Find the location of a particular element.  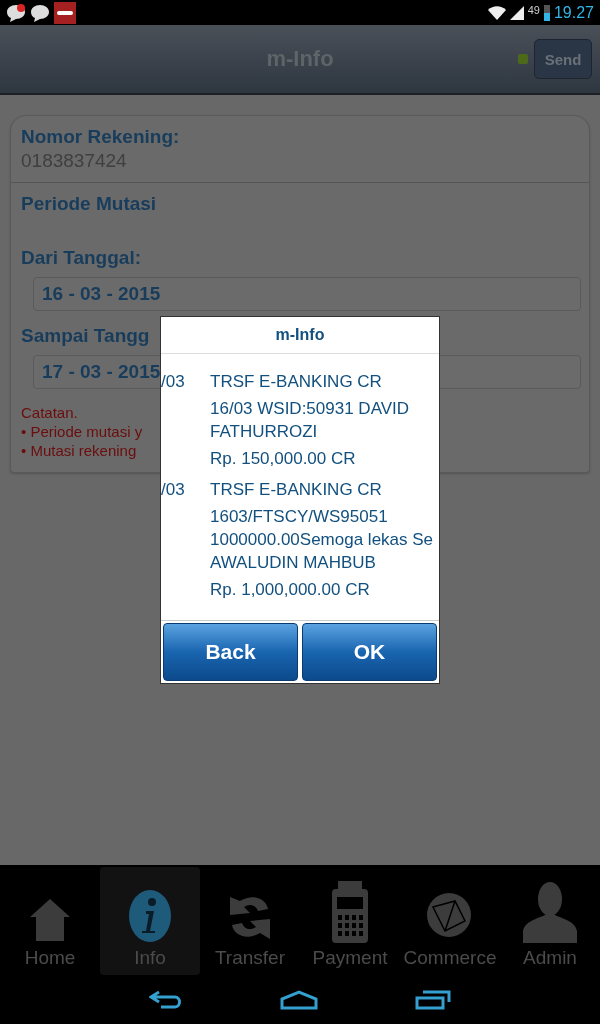

transaction-amount: Rp. 1,000,000.00 CR is located at coordinates (290, 590).